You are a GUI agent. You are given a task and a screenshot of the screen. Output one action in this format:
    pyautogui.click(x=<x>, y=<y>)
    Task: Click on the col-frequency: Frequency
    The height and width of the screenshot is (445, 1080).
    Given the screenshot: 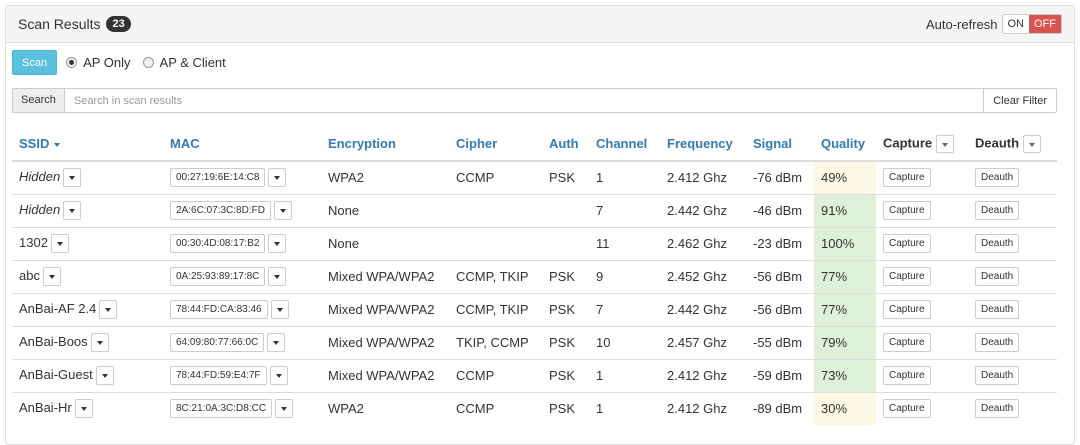 What is the action you would take?
    pyautogui.click(x=703, y=144)
    